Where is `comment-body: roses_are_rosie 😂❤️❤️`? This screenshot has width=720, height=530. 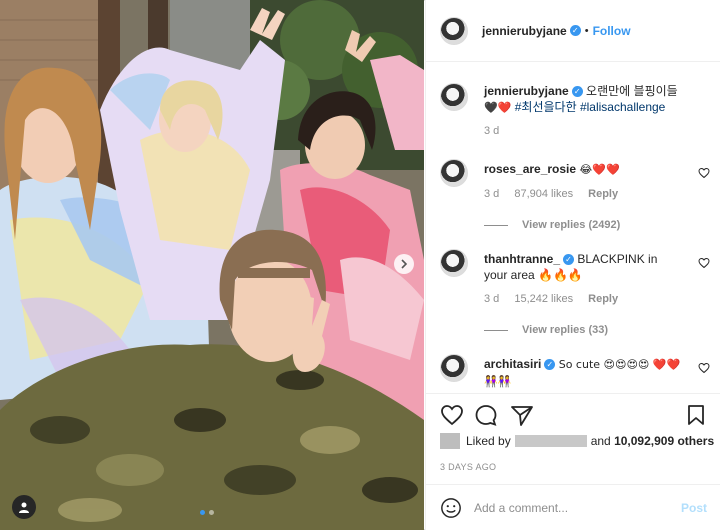 comment-body: roses_are_rosie 😂❤️❤️ is located at coordinates (584, 169).